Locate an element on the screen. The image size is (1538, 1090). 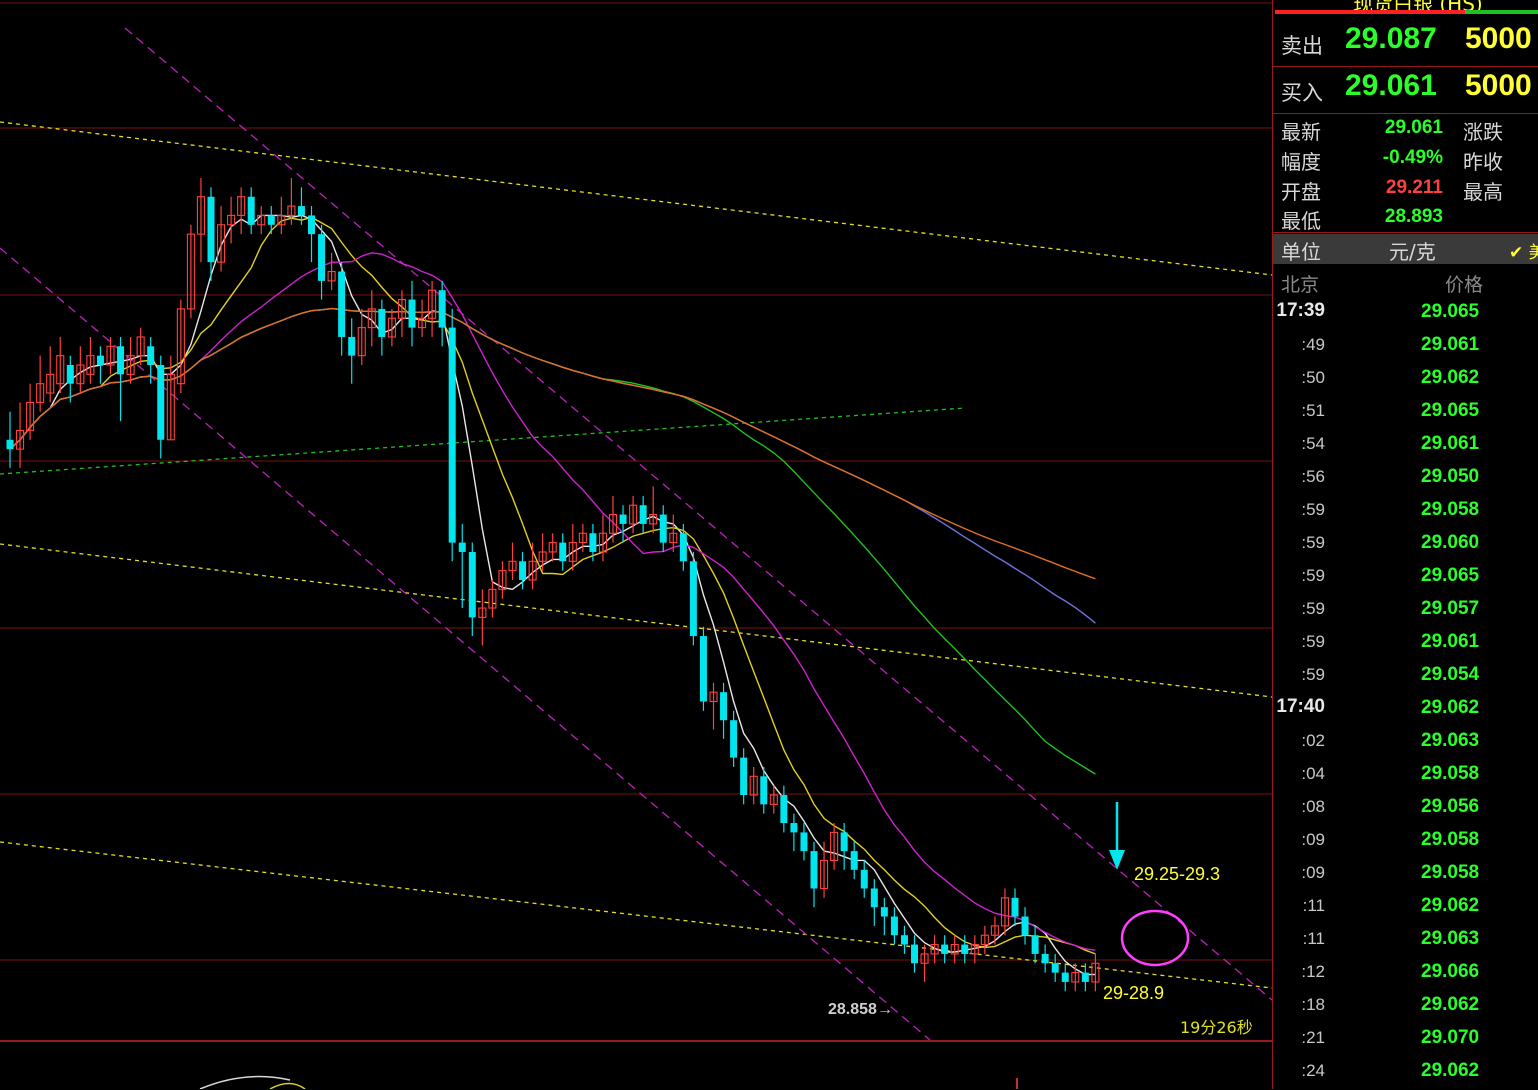
tick-row: :12 29.066 is located at coordinates (1405, 974).